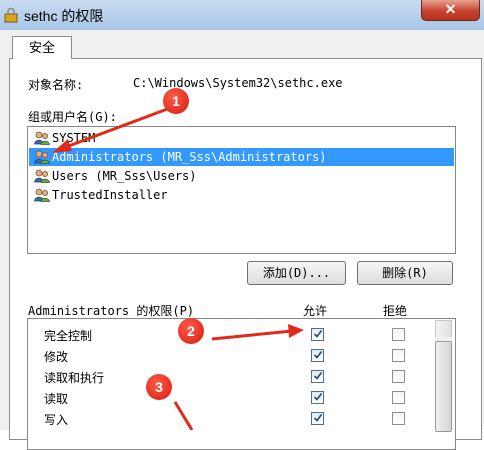  Describe the element at coordinates (242, 15) in the screenshot. I see `title-bar: sethc 的权限` at that location.